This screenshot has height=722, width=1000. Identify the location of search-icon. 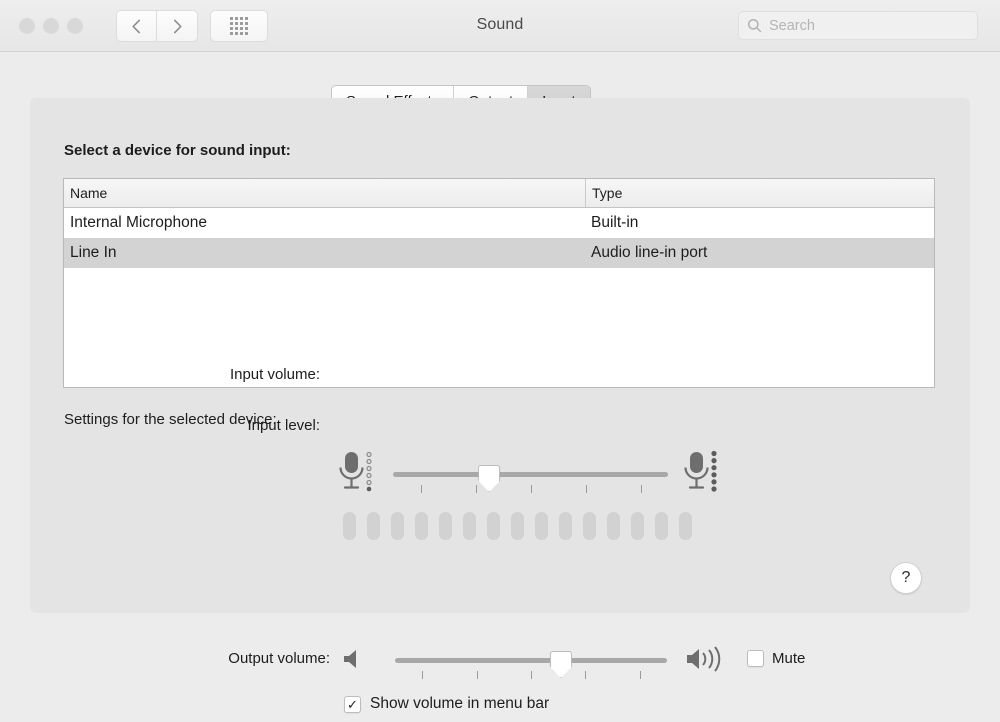
(754, 25).